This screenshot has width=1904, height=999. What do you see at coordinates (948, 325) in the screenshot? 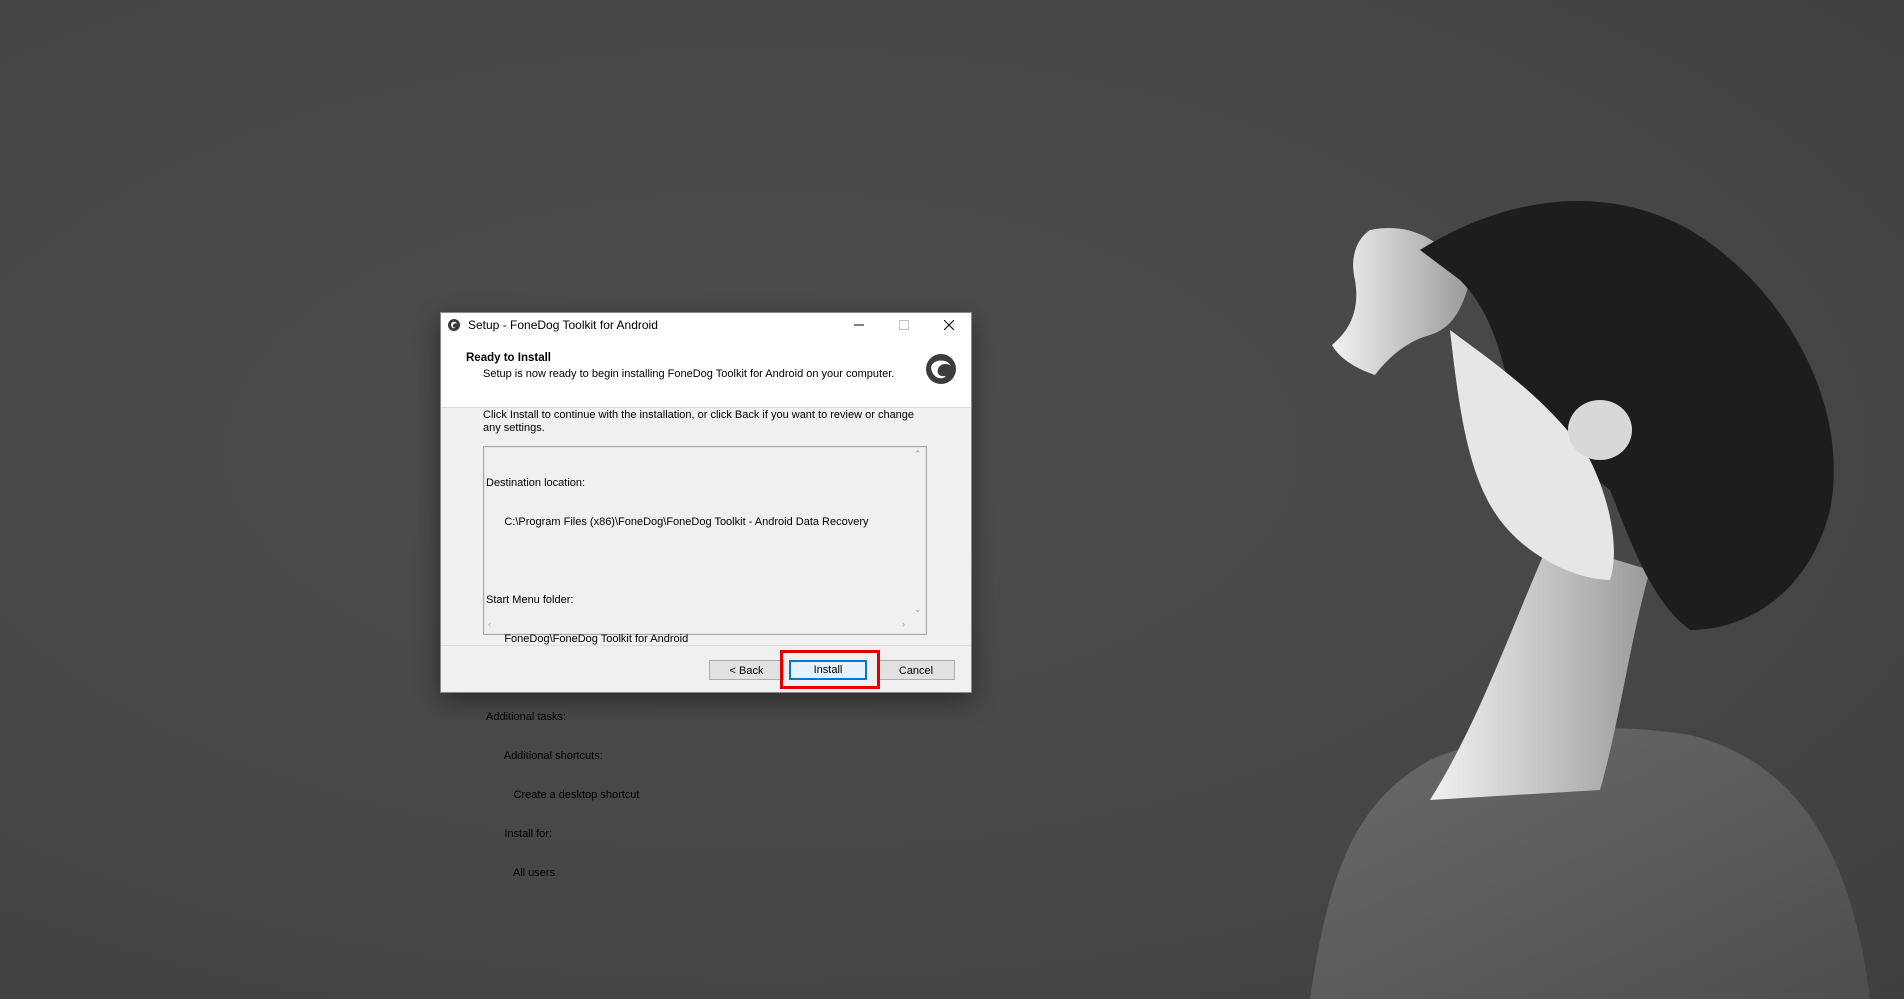
I see `close-icon` at bounding box center [948, 325].